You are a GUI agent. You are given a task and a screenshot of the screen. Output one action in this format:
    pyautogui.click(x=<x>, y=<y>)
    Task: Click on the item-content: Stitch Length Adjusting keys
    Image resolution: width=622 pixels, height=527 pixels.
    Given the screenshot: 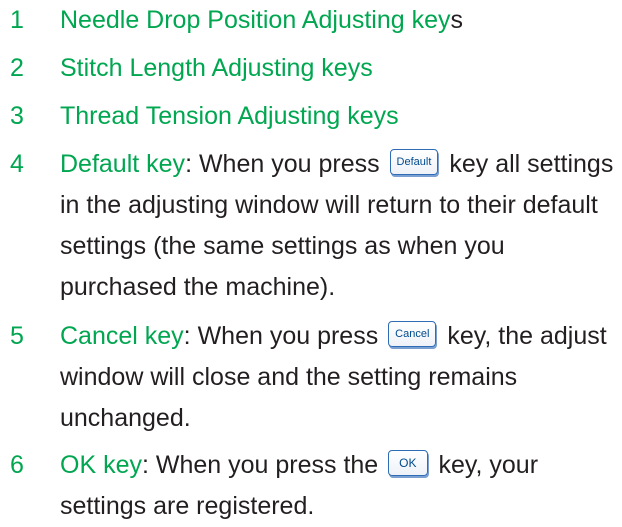 What is the action you would take?
    pyautogui.click(x=340, y=68)
    